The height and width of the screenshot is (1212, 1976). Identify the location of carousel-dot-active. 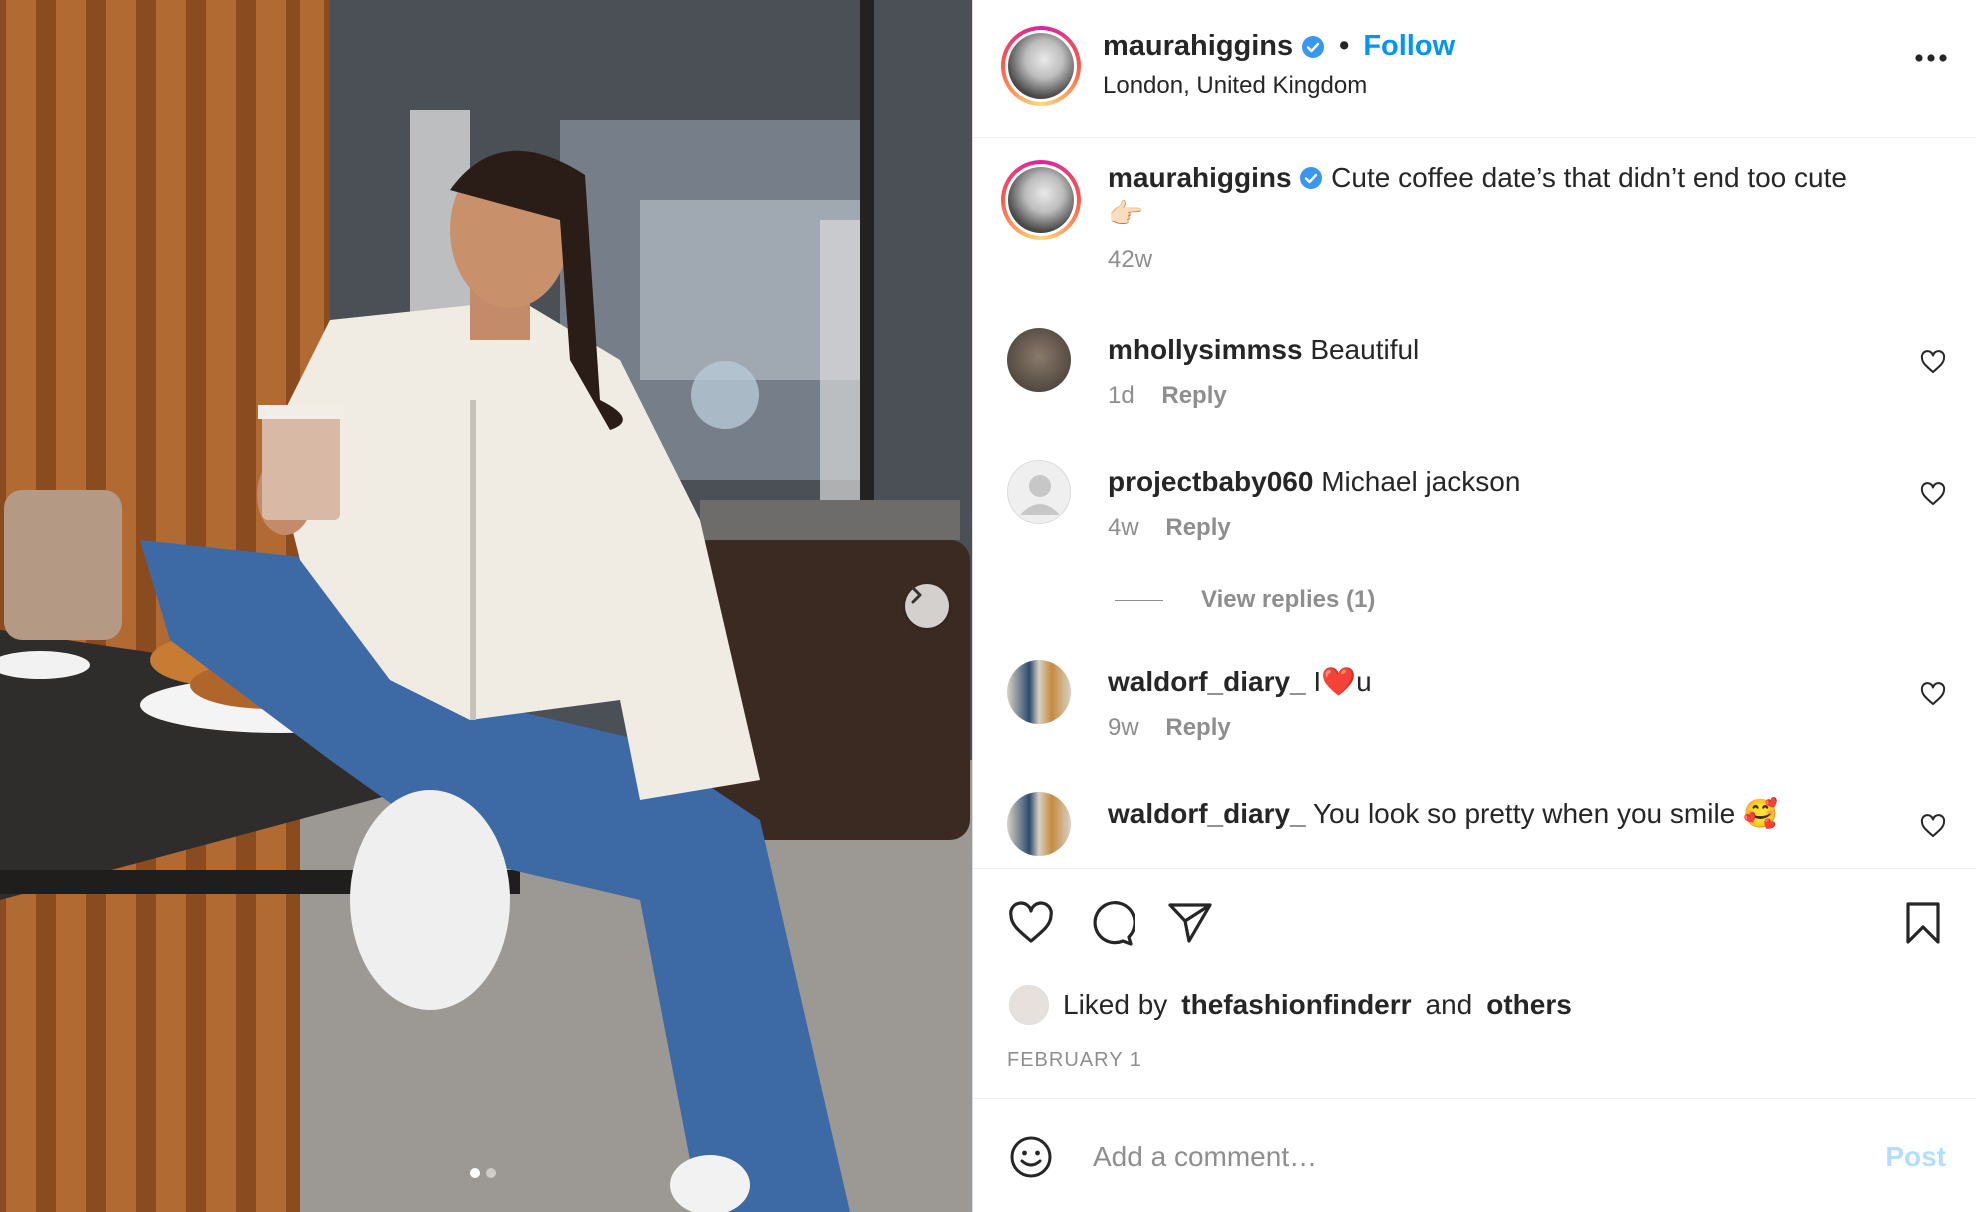
(475, 1173).